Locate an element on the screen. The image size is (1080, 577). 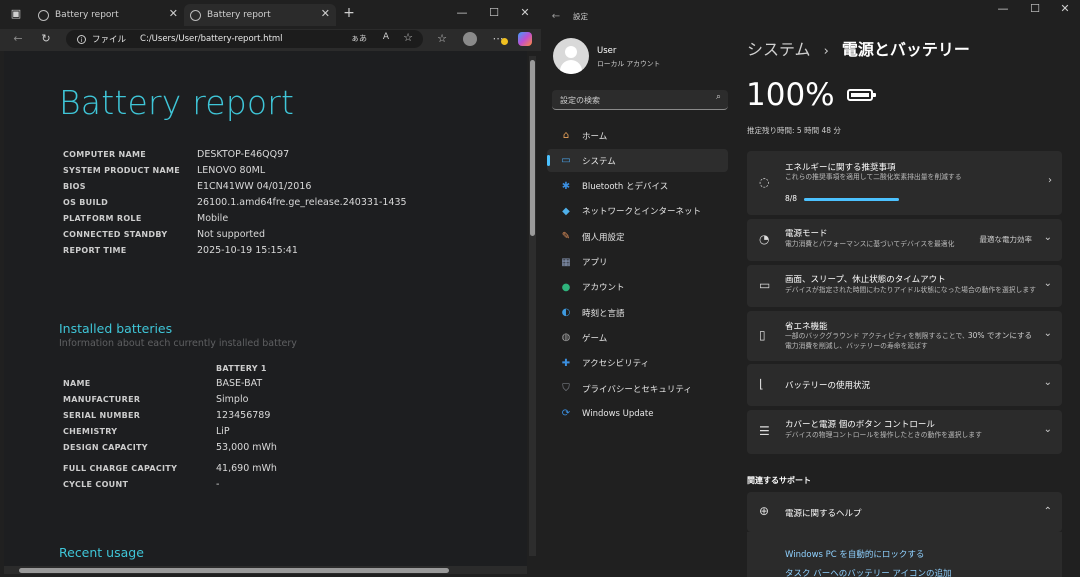
battery-value: 53,000 mWh is located at coordinates (246, 447).